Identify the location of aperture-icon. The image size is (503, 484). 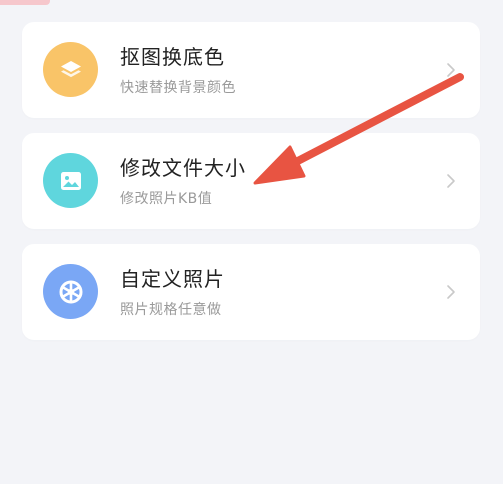
(70, 291).